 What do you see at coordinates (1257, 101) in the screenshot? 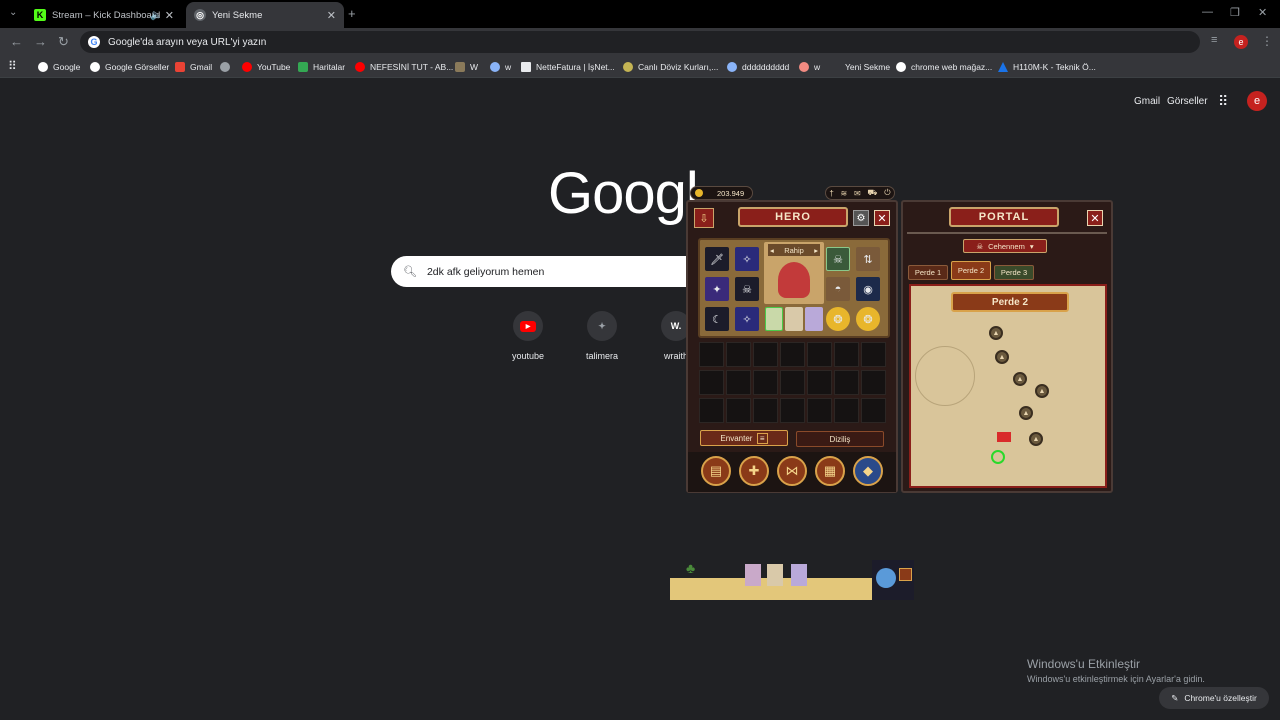
I see `account-avatar: e` at bounding box center [1257, 101].